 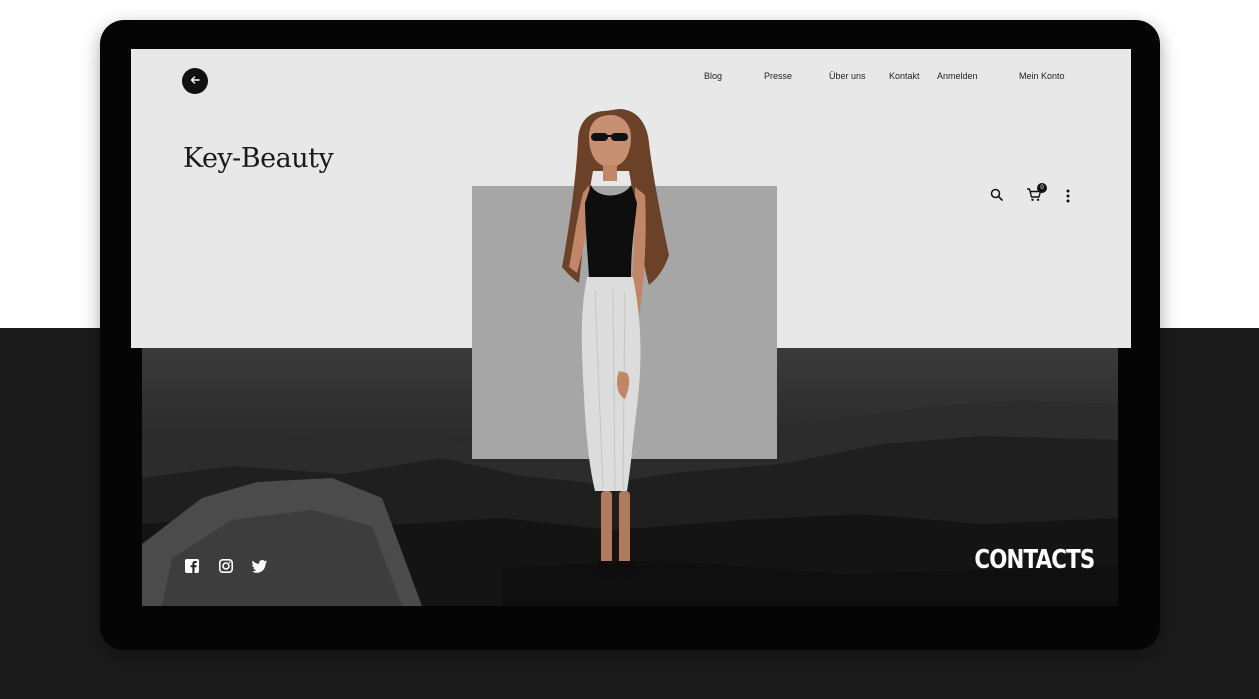 I want to click on more-vertical-icon, so click(x=1068, y=198).